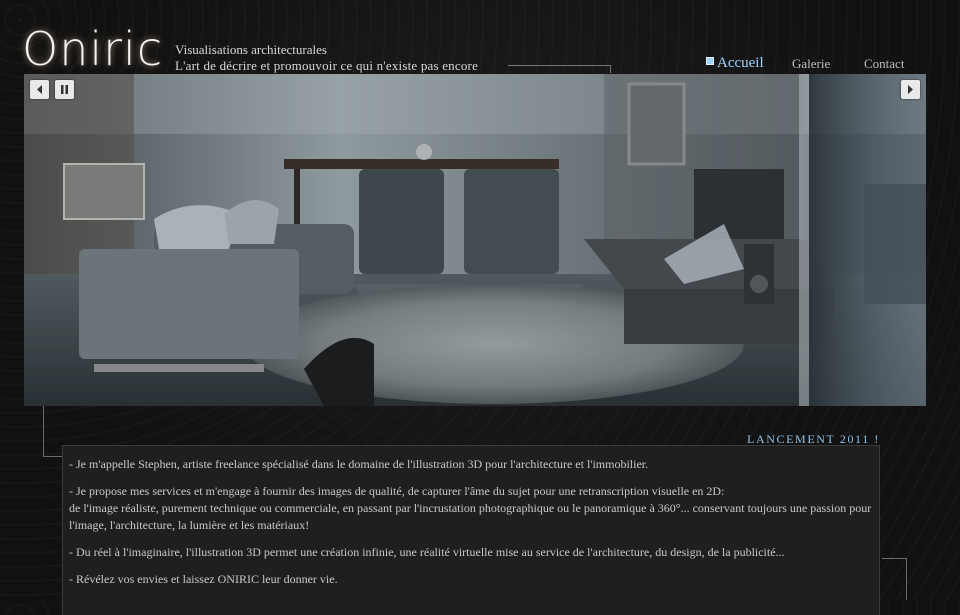 The height and width of the screenshot is (615, 960). Describe the element at coordinates (740, 63) in the screenshot. I see `nav-label-accueil: Accueil` at that location.